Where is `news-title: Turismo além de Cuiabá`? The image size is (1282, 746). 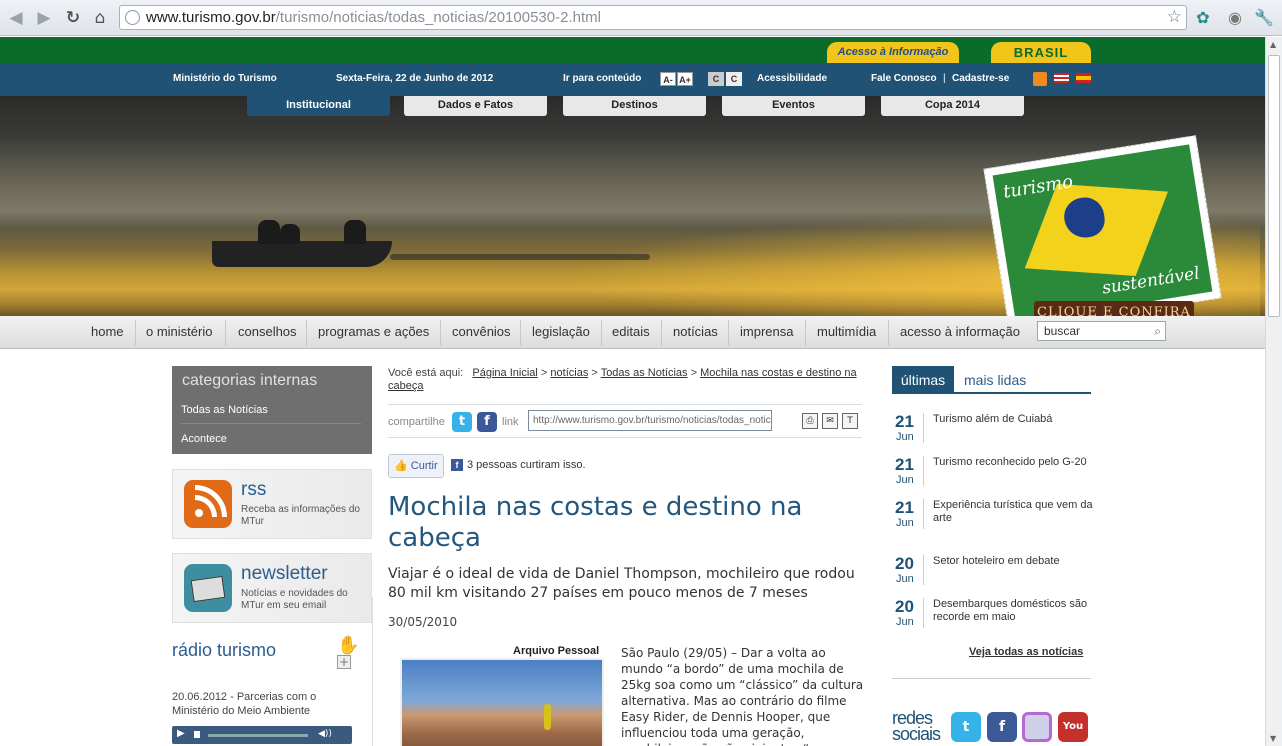 news-title: Turismo além de Cuiabá is located at coordinates (1013, 419).